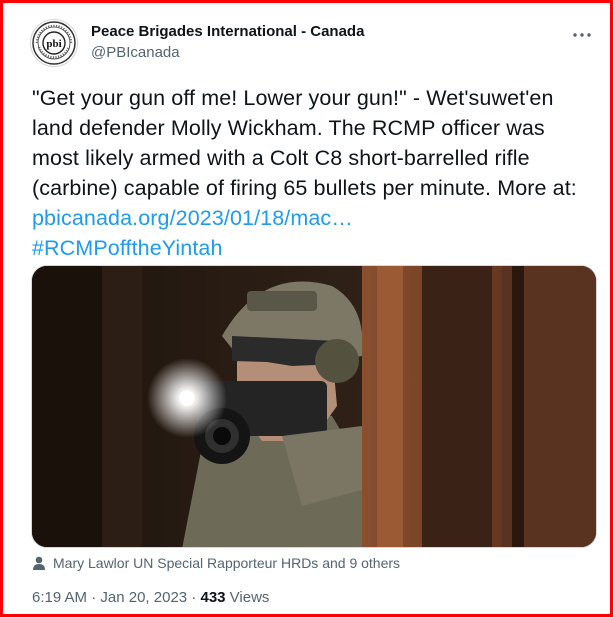 This screenshot has width=613, height=617. Describe the element at coordinates (247, 597) in the screenshot. I see `views-label: Views` at that location.